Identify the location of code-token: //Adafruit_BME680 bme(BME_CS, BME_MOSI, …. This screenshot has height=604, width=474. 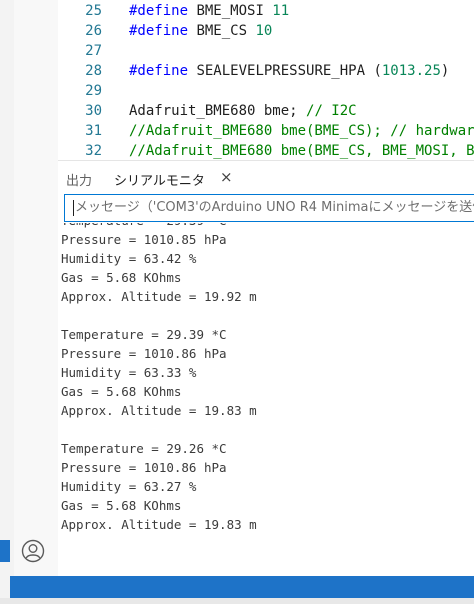
(301, 151).